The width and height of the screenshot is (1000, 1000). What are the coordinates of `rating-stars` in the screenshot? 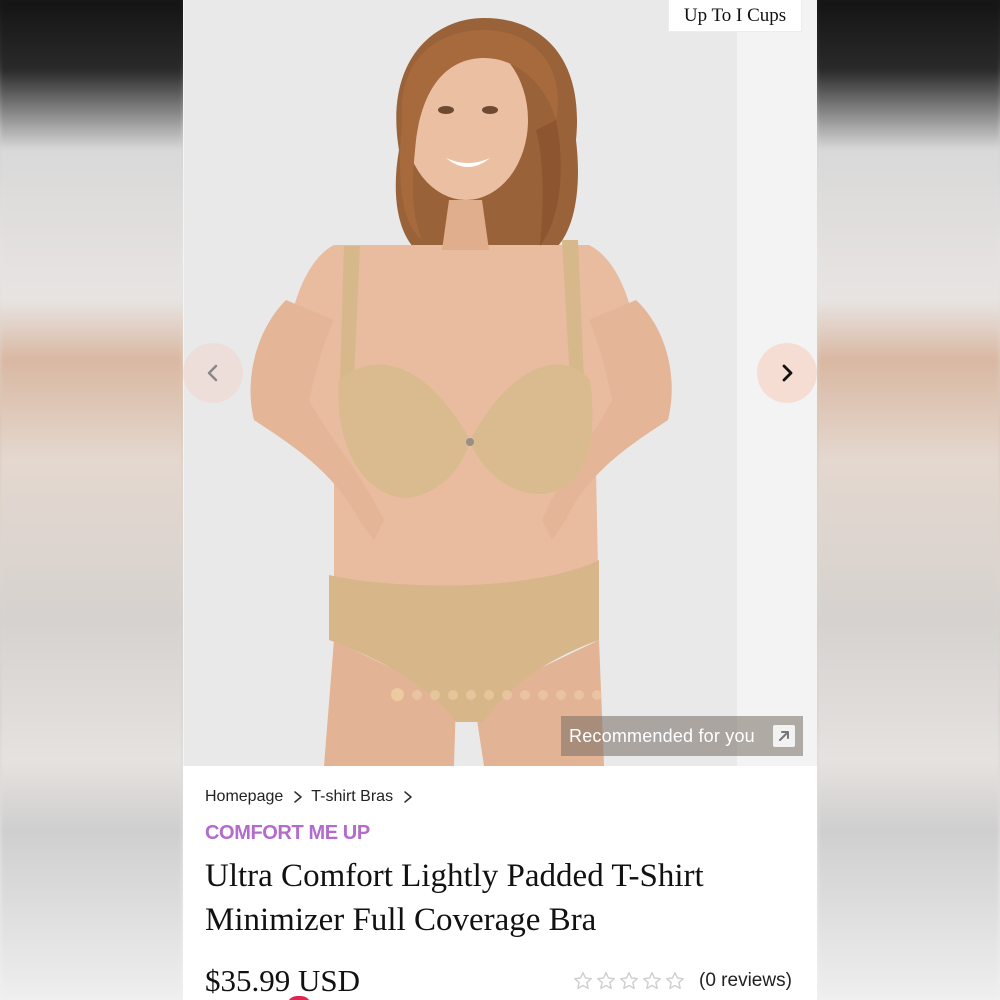 It's located at (629, 981).